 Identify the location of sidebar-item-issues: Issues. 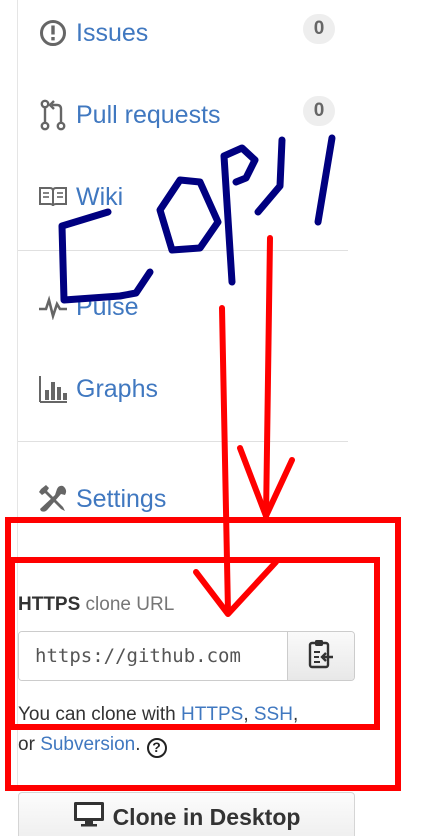
(92, 33).